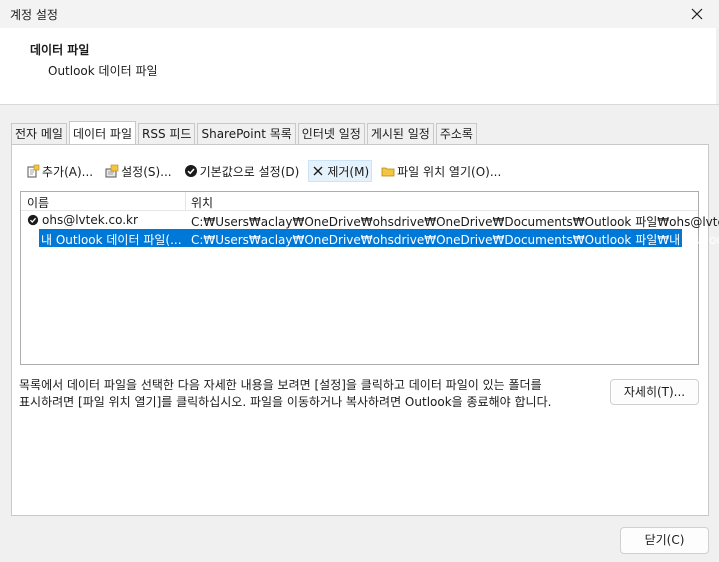  I want to click on folder-icon, so click(388, 172).